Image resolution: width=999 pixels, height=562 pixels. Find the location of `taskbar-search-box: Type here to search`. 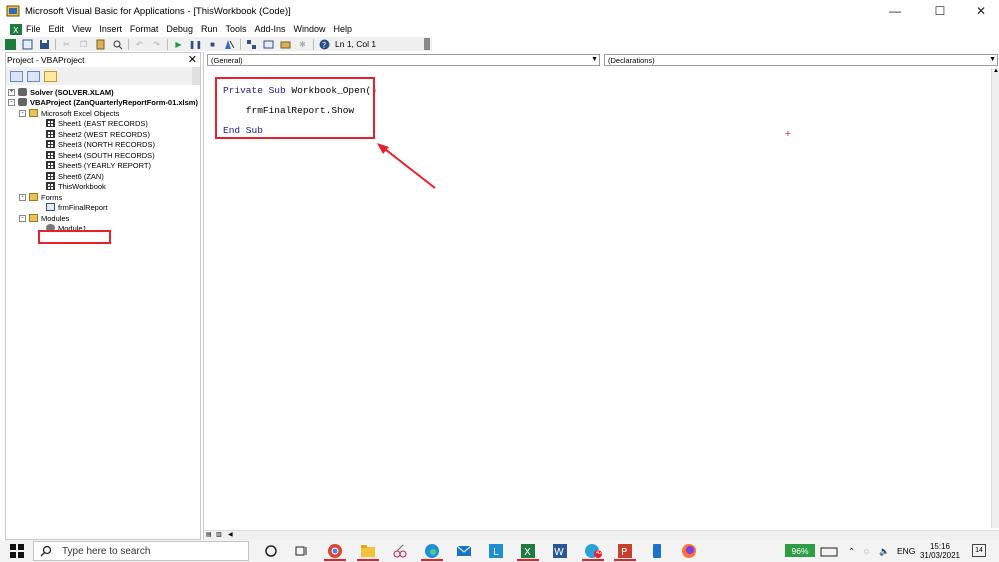

taskbar-search-box: Type here to search is located at coordinates (141, 551).